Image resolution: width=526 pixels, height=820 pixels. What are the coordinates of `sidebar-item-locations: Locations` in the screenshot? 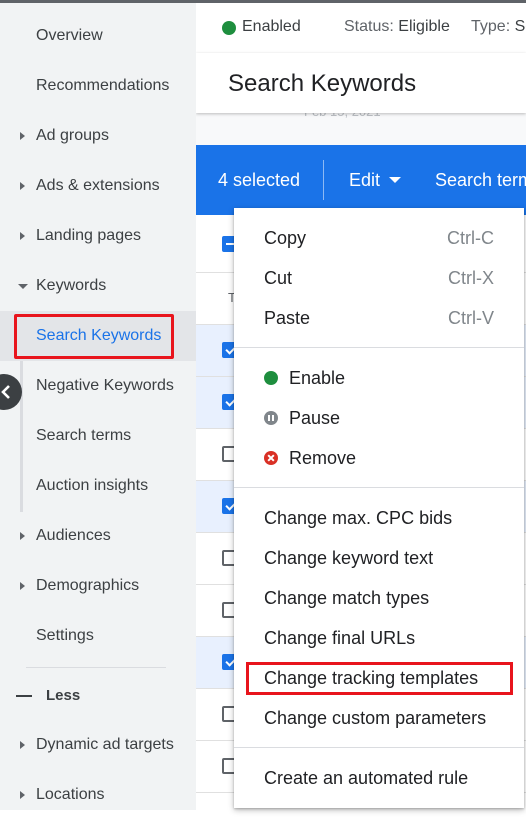 It's located at (98, 795).